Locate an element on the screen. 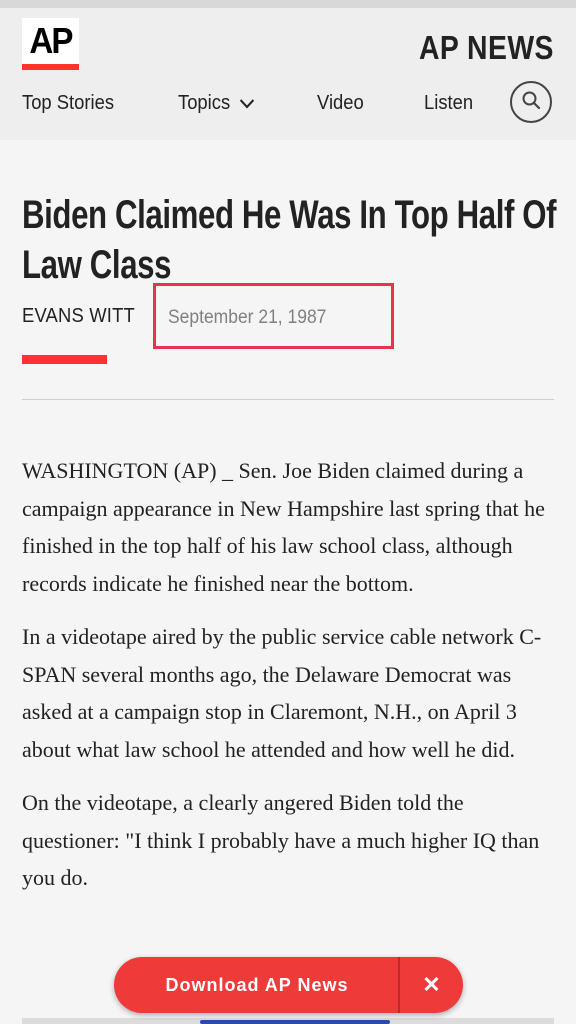 The height and width of the screenshot is (1024, 576). search-icon is located at coordinates (531, 102).